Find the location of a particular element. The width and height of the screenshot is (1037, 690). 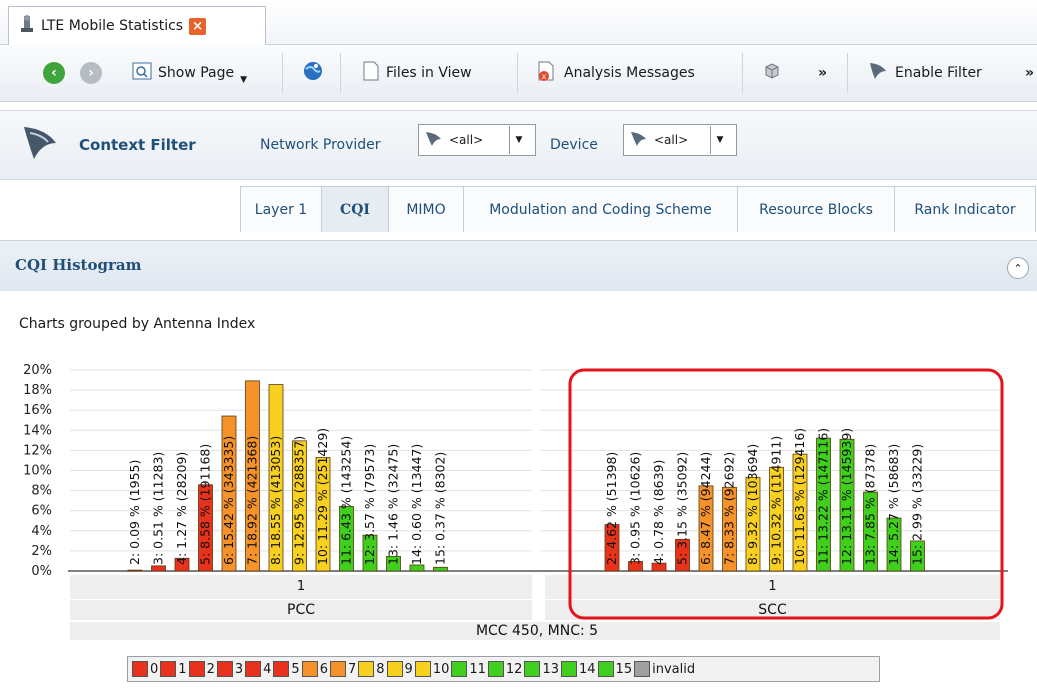

device-value: <all> is located at coordinates (671, 140).